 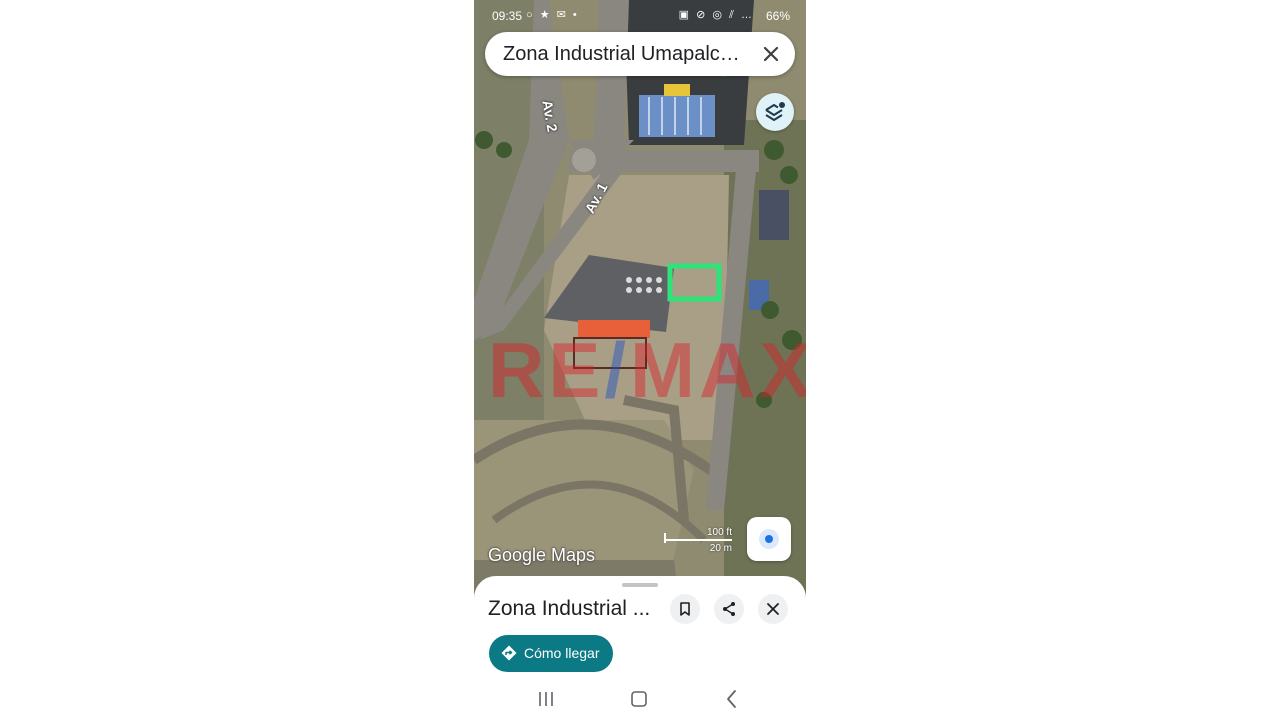 I want to click on scale-tick, so click(x=665, y=538).